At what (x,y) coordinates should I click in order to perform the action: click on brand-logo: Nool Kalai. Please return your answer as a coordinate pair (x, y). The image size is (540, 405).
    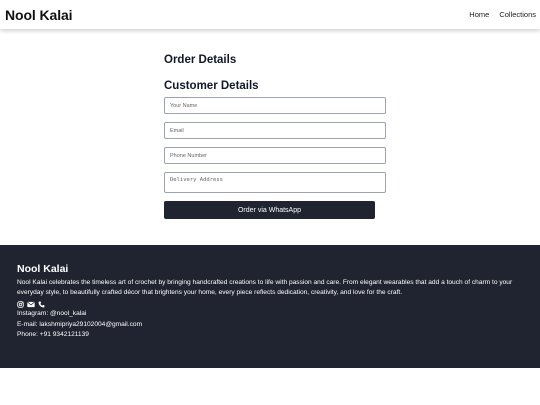
    Looking at the image, I should click on (39, 15).